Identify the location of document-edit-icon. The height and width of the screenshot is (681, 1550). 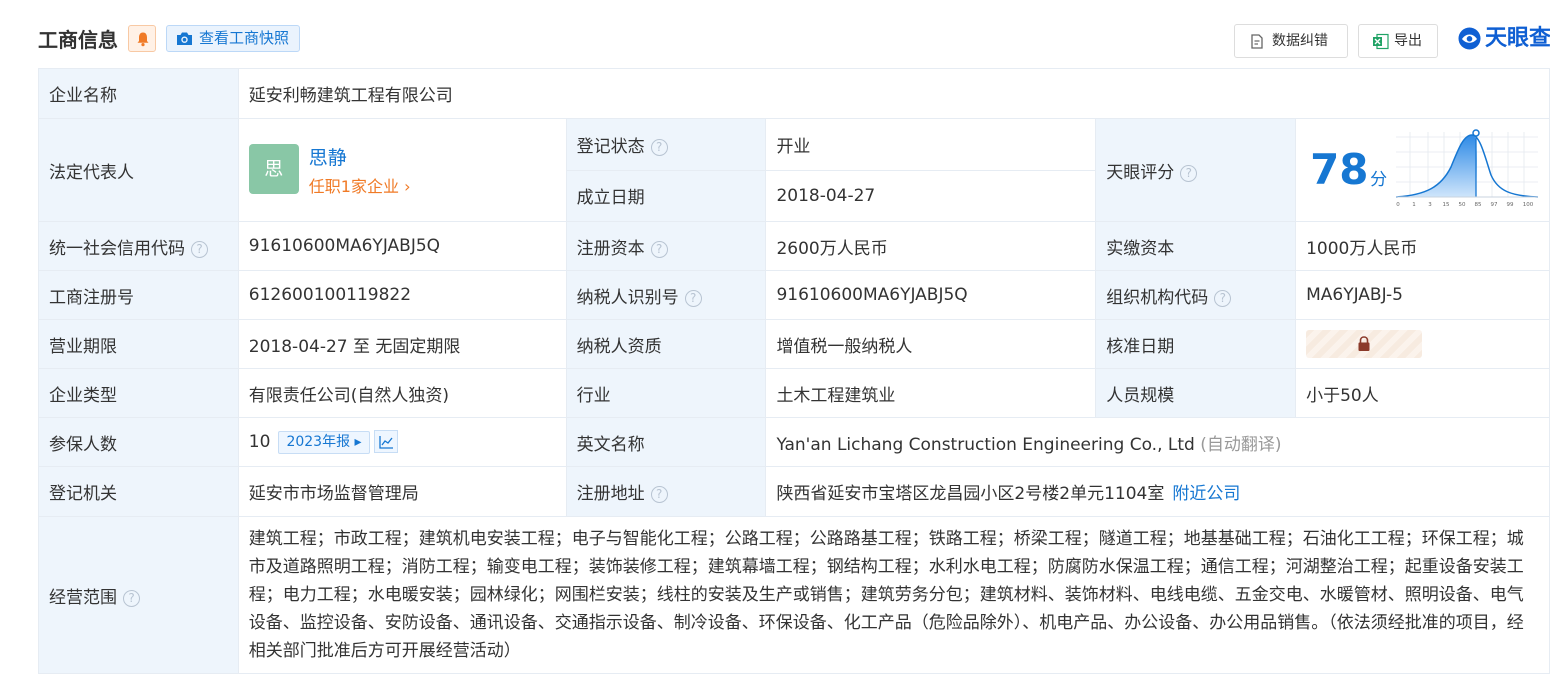
(1257, 41).